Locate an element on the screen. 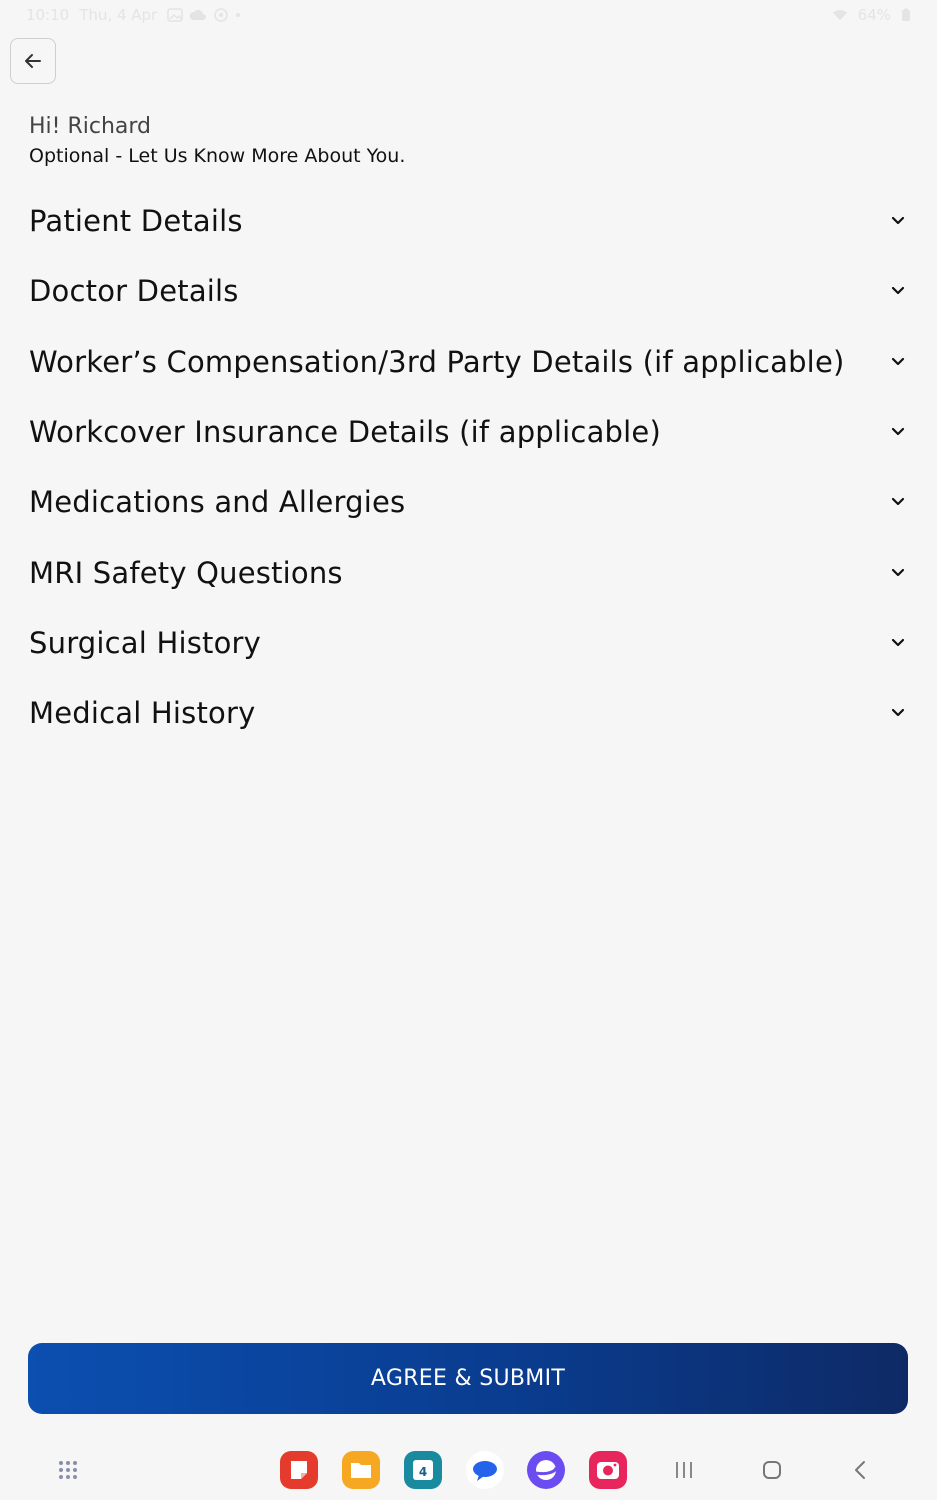 This screenshot has height=1500, width=937. status-time: 10:10 is located at coordinates (48, 15).